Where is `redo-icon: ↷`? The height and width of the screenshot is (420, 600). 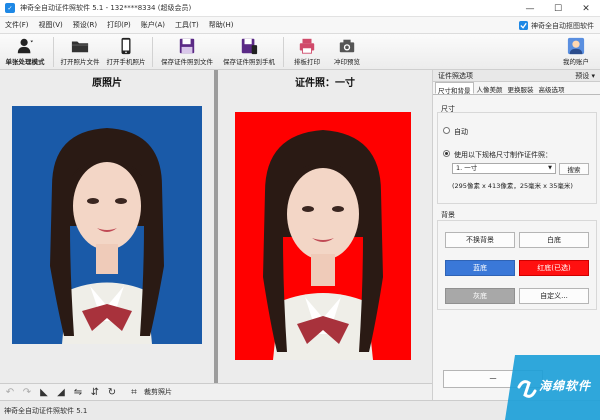 redo-icon: ↷ is located at coordinates (27, 392).